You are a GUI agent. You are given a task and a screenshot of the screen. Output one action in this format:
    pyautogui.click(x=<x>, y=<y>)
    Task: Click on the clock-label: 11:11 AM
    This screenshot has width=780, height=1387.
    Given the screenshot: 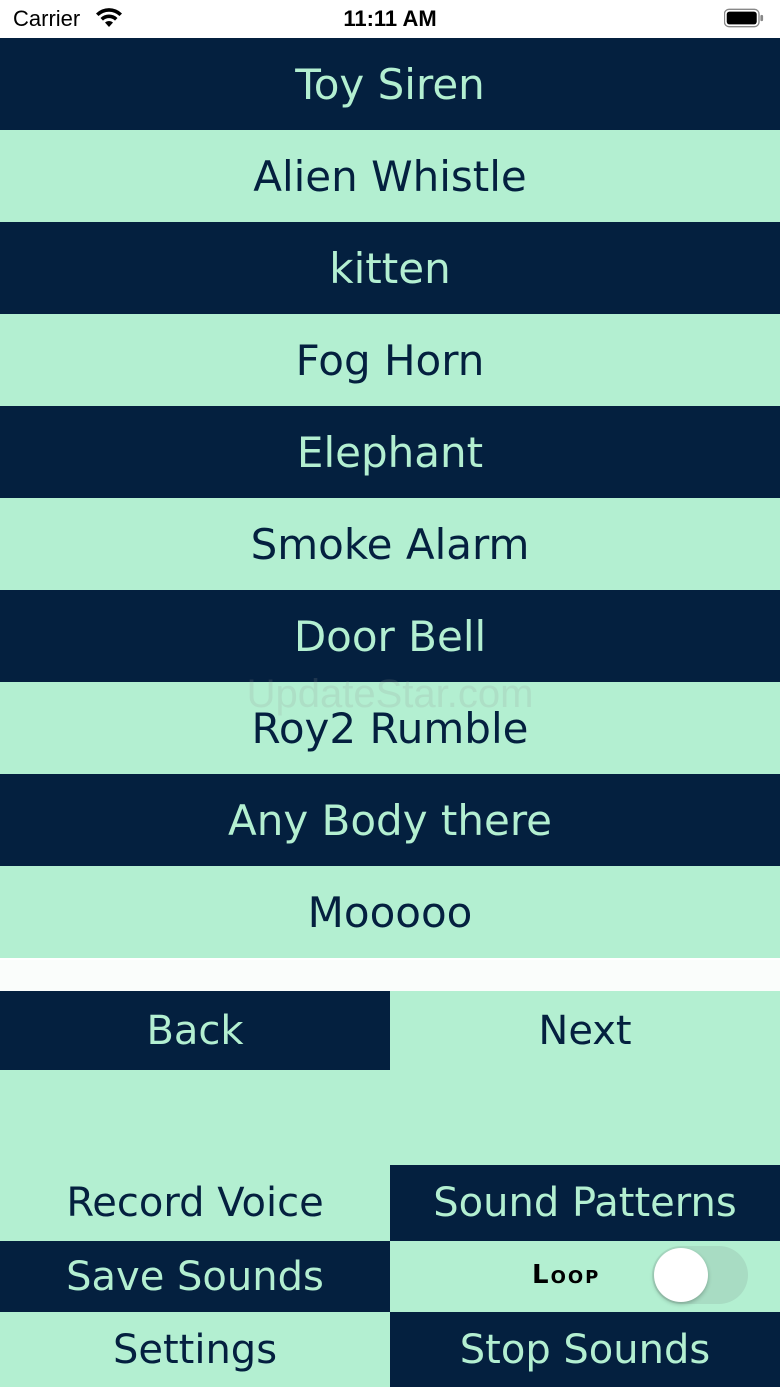 What is the action you would take?
    pyautogui.click(x=390, y=18)
    